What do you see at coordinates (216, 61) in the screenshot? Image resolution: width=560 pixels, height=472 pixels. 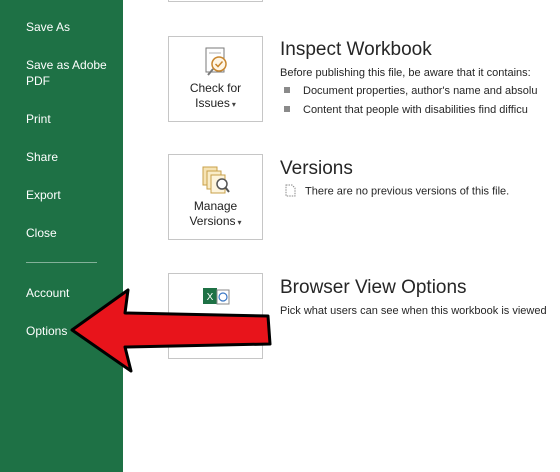 I see `check-for-issues-icon` at bounding box center [216, 61].